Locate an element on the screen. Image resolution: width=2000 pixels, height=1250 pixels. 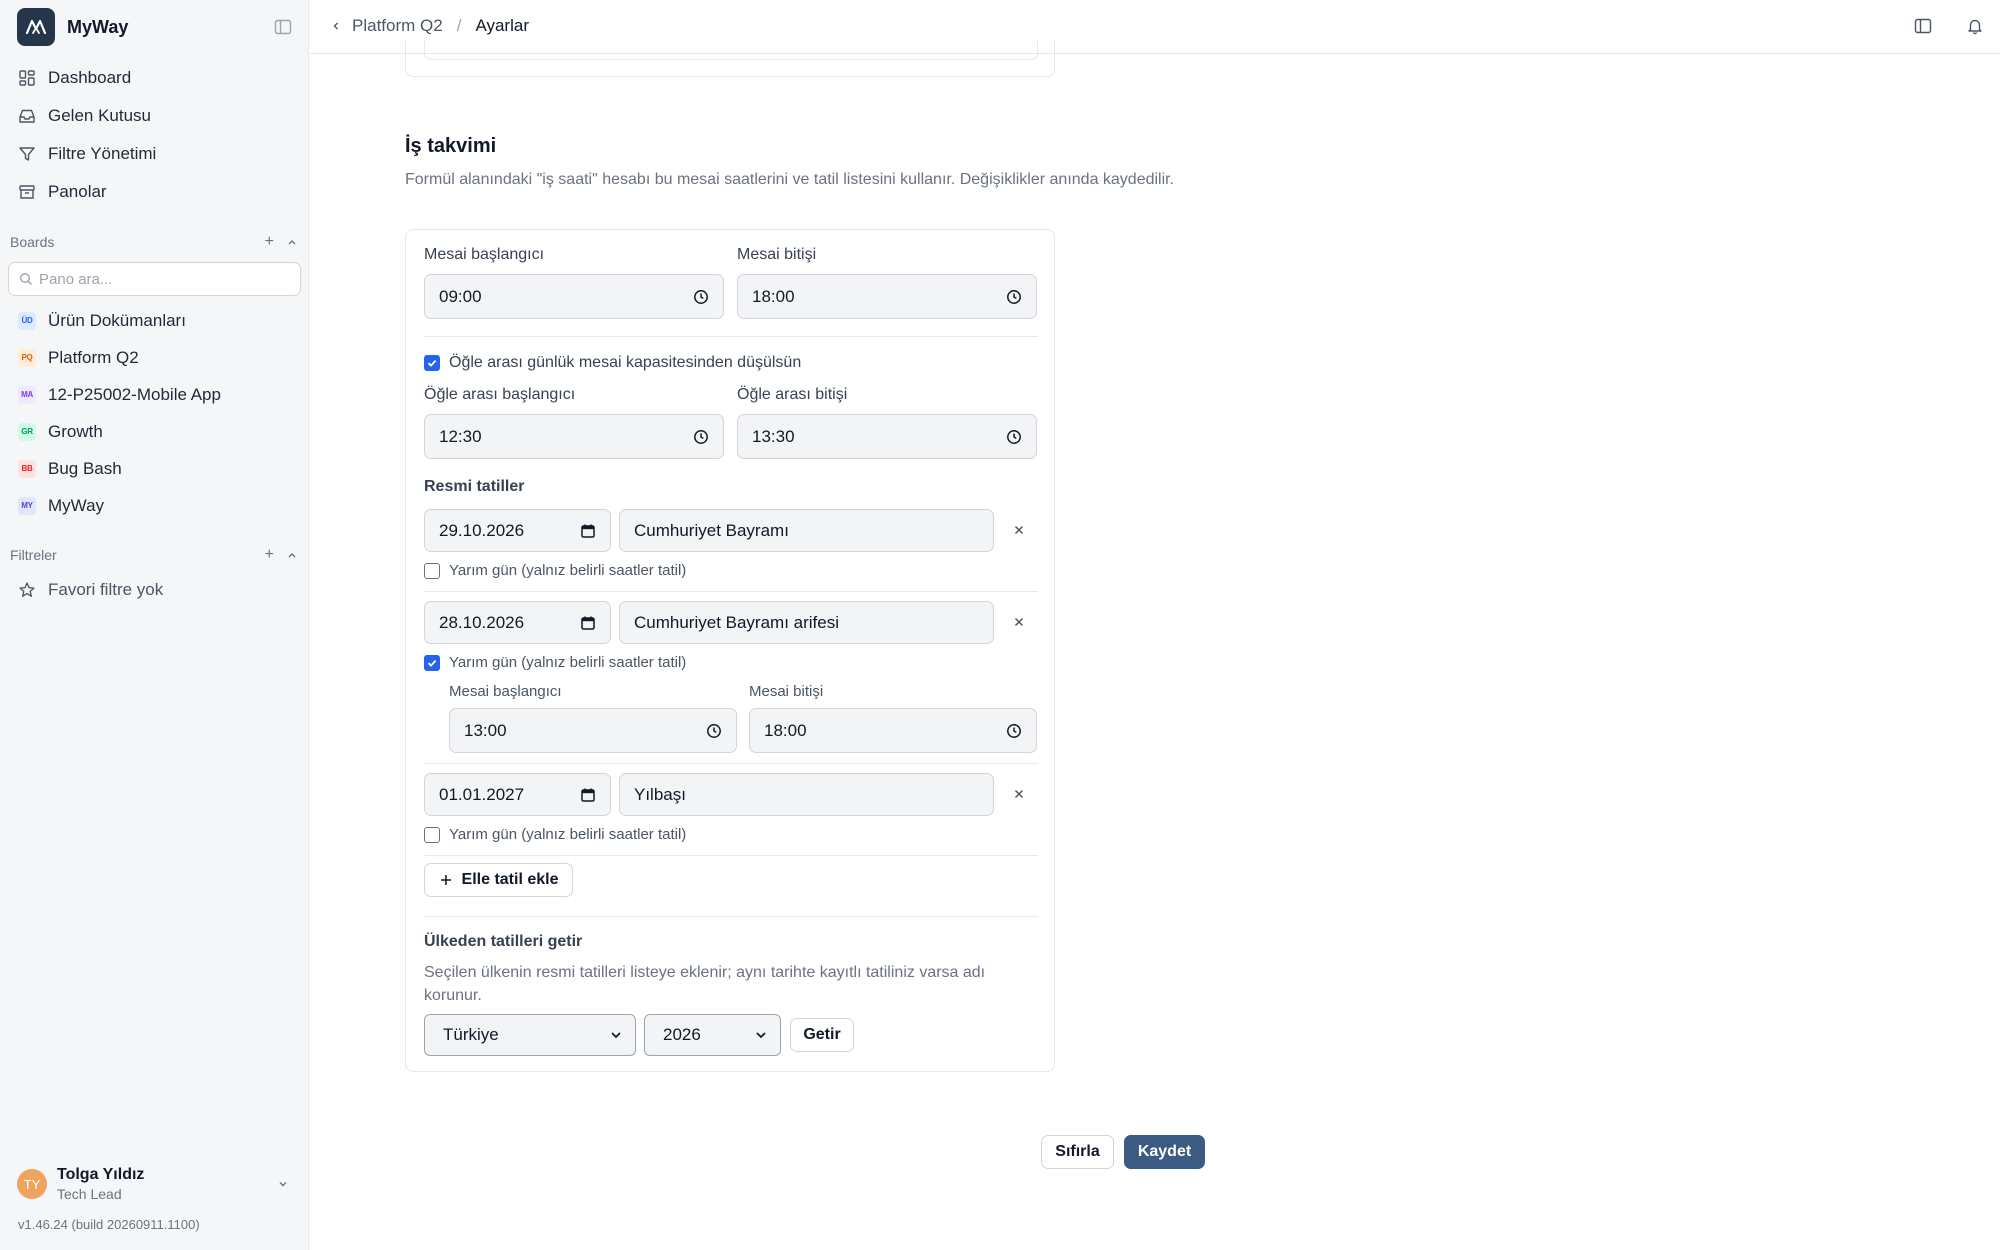
work-end-input: 18:00 is located at coordinates (887, 296).